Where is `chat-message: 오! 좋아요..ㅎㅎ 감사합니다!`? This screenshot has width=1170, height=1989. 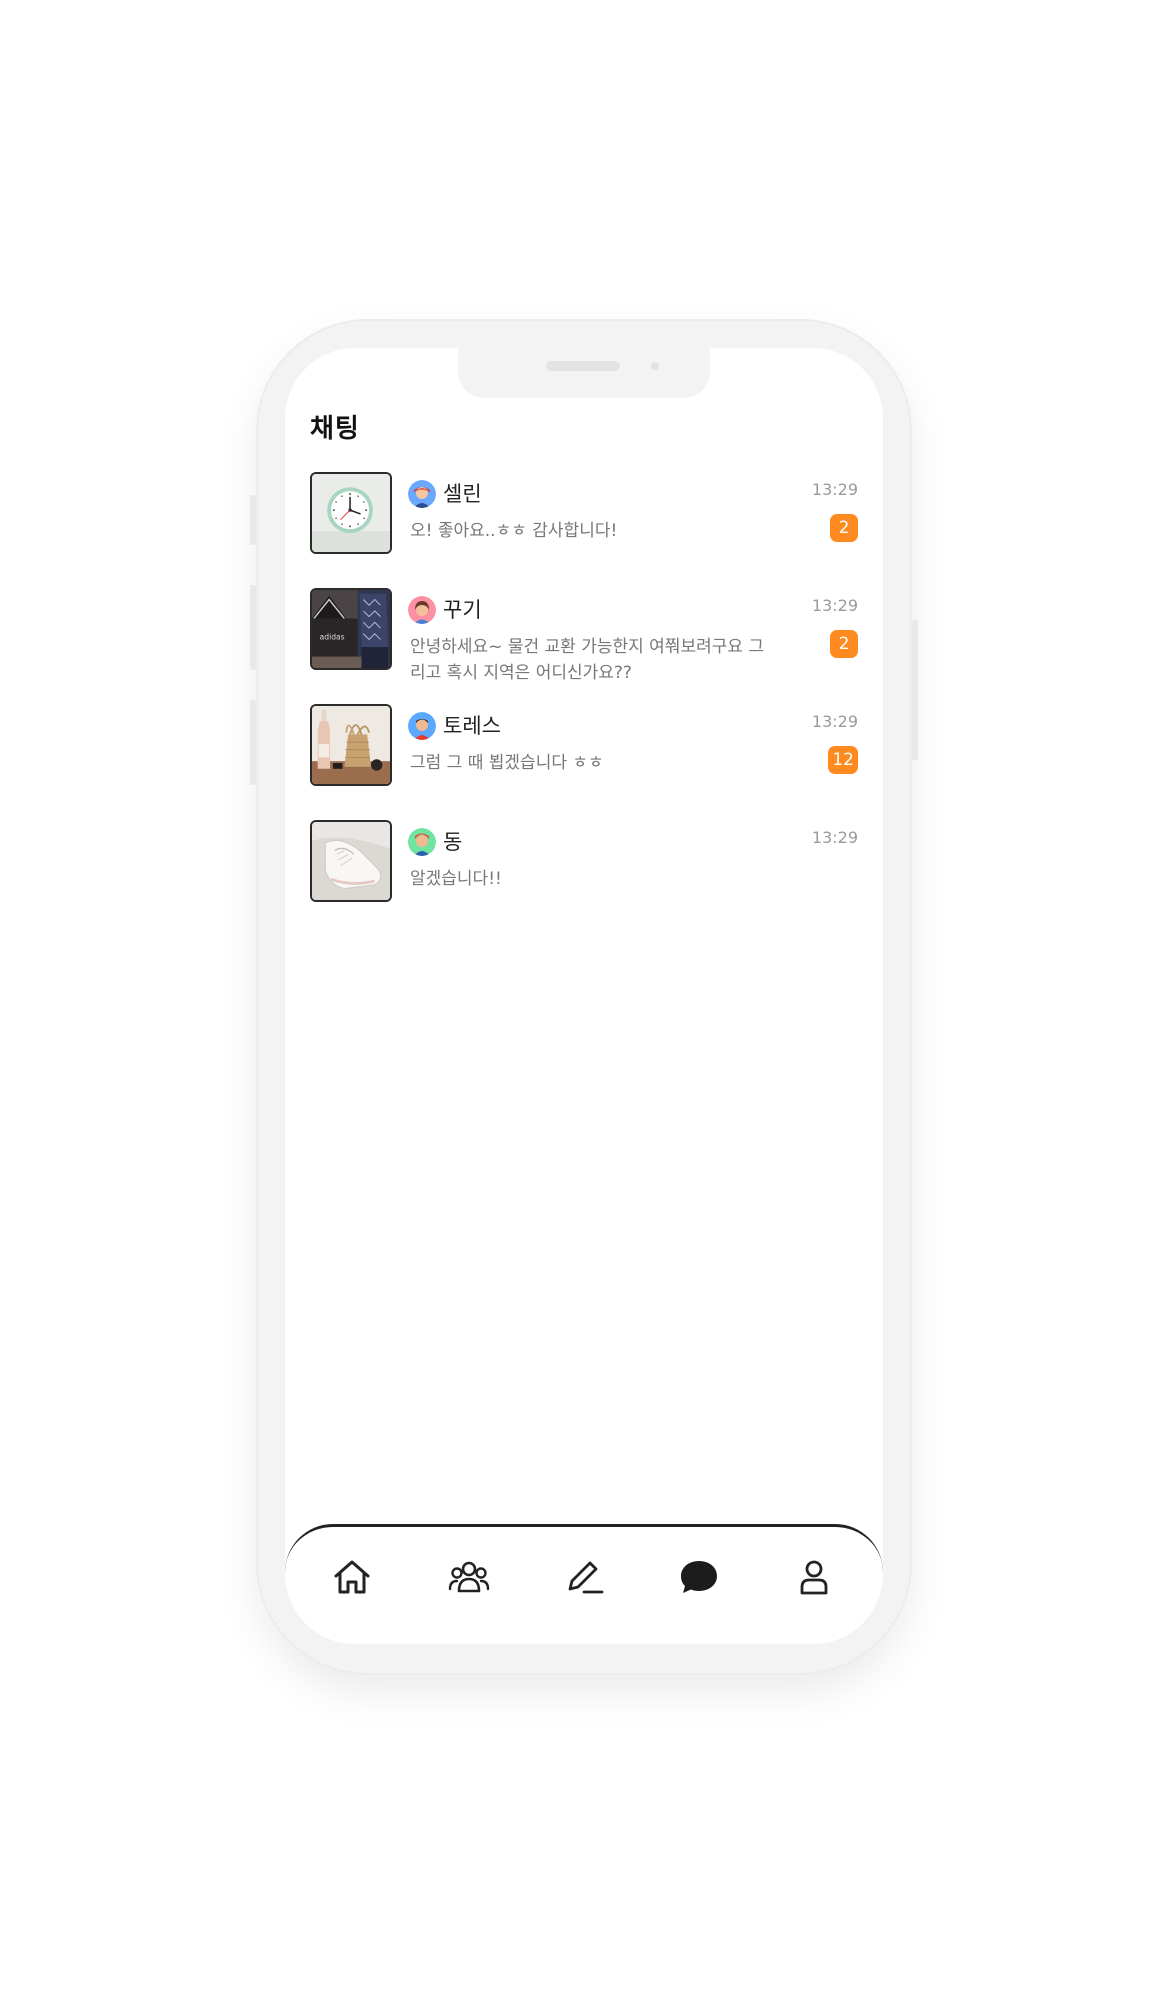
chat-message: 오! 좋아요..ㅎㅎ 감사합니다! is located at coordinates (514, 531).